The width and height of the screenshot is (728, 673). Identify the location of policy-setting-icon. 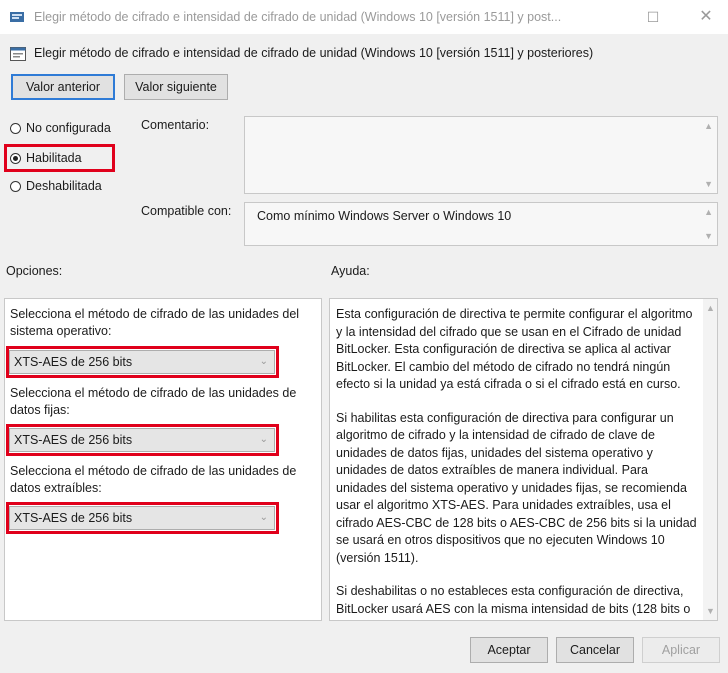
(18, 54).